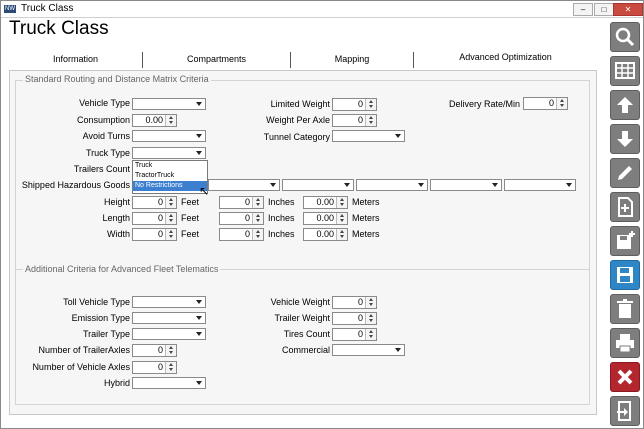 The image size is (644, 429). I want to click on width-inches-stepper: 0, so click(241, 234).